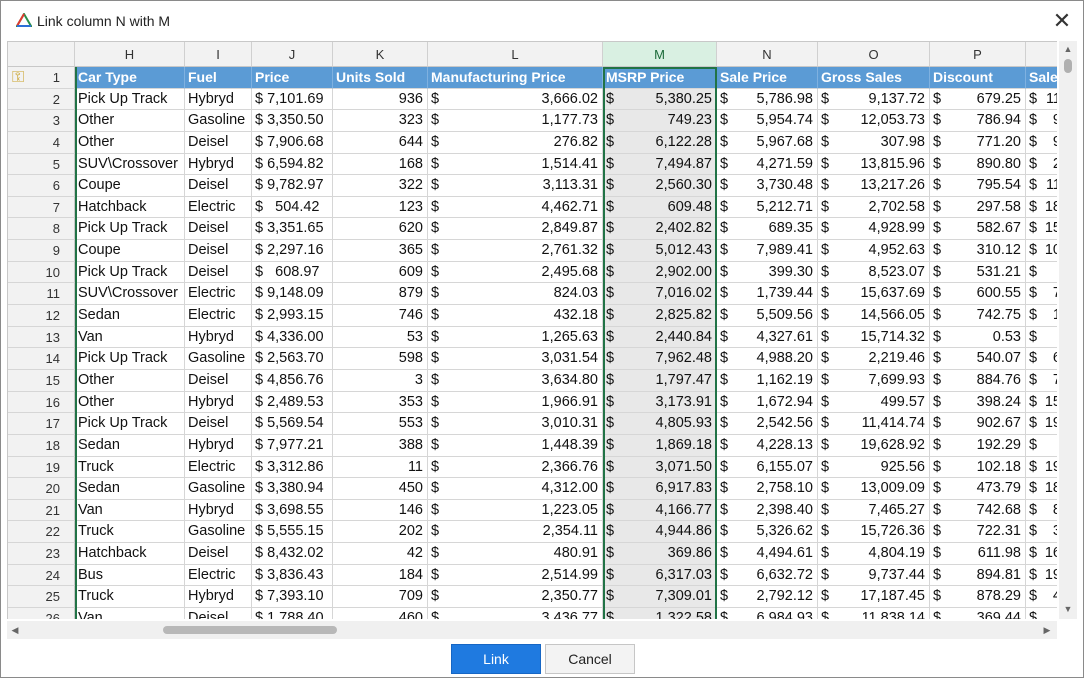  What do you see at coordinates (660, 424) in the screenshot?
I see `table-cell: $4,805.93` at bounding box center [660, 424].